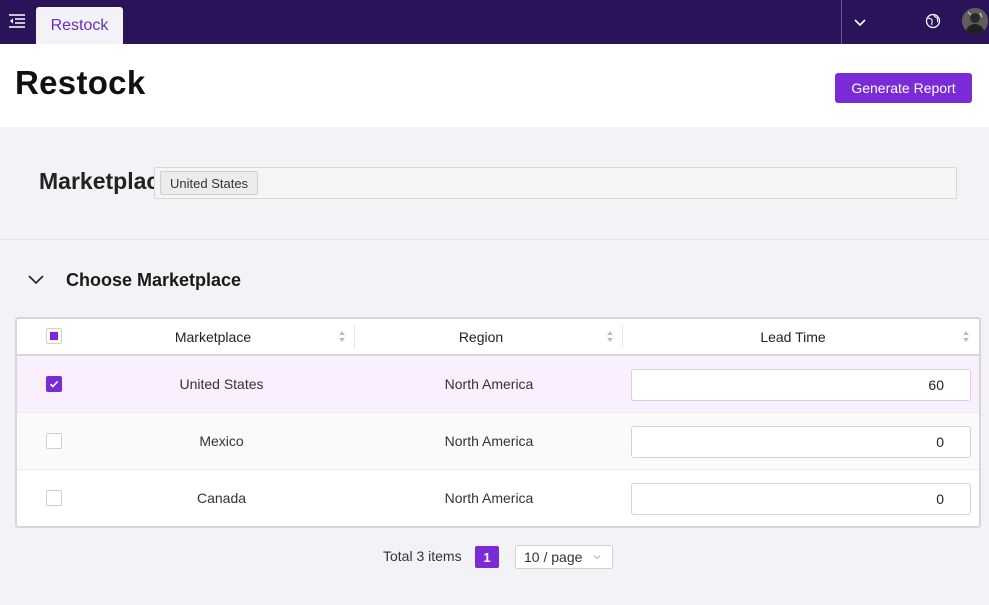 The height and width of the screenshot is (605, 989). I want to click on cell-marketplace: Canada, so click(221, 498).